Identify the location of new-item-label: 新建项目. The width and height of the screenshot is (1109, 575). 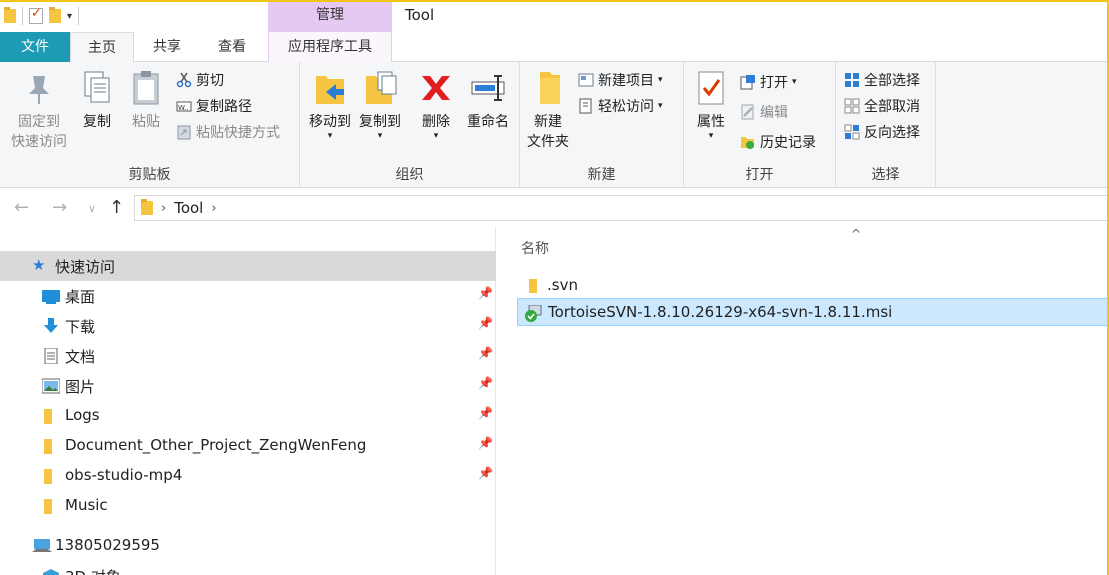
(626, 81).